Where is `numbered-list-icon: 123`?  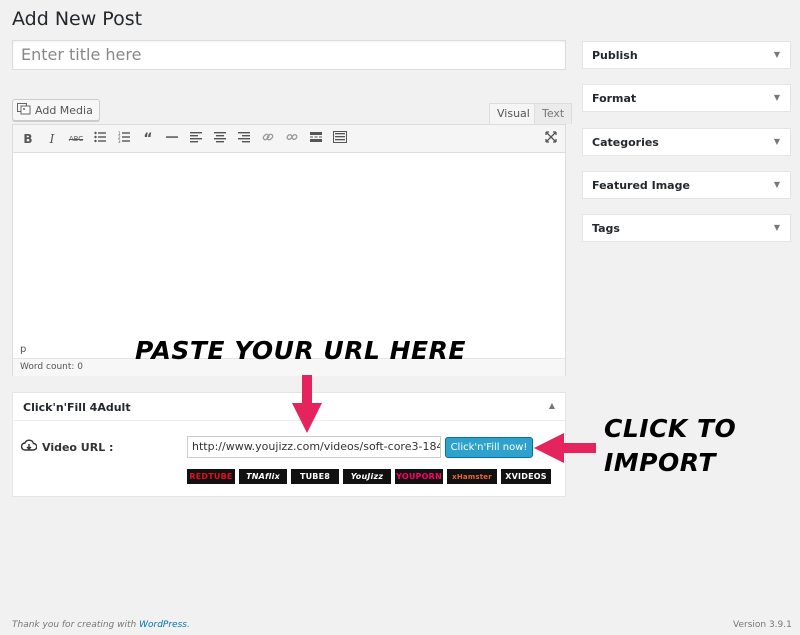 numbered-list-icon: 123 is located at coordinates (124, 139).